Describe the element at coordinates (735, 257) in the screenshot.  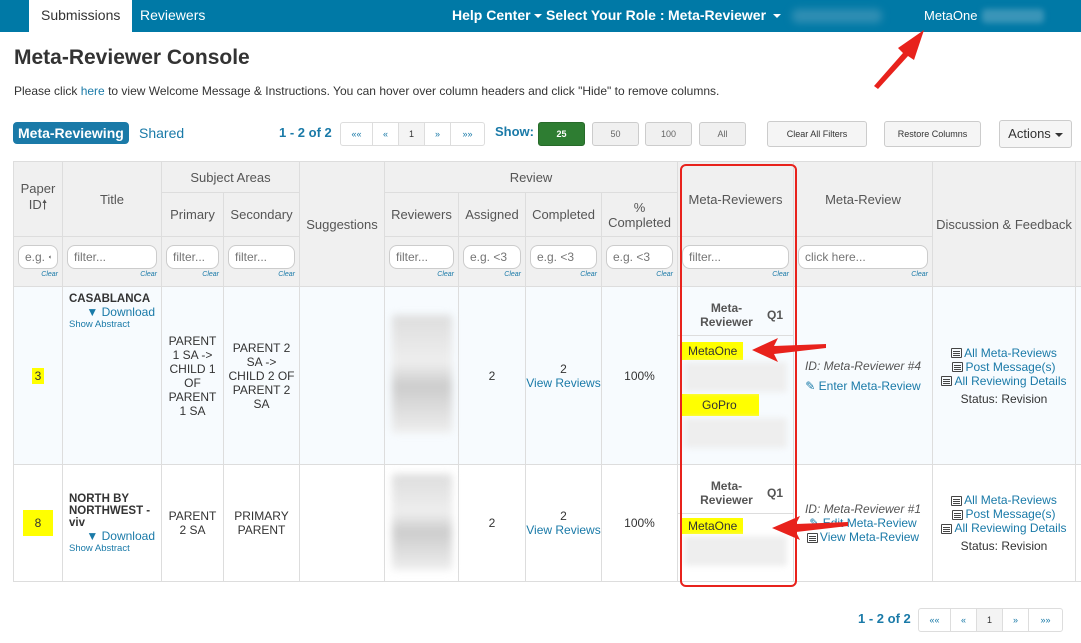
I see `meta-reviewers-filter` at that location.